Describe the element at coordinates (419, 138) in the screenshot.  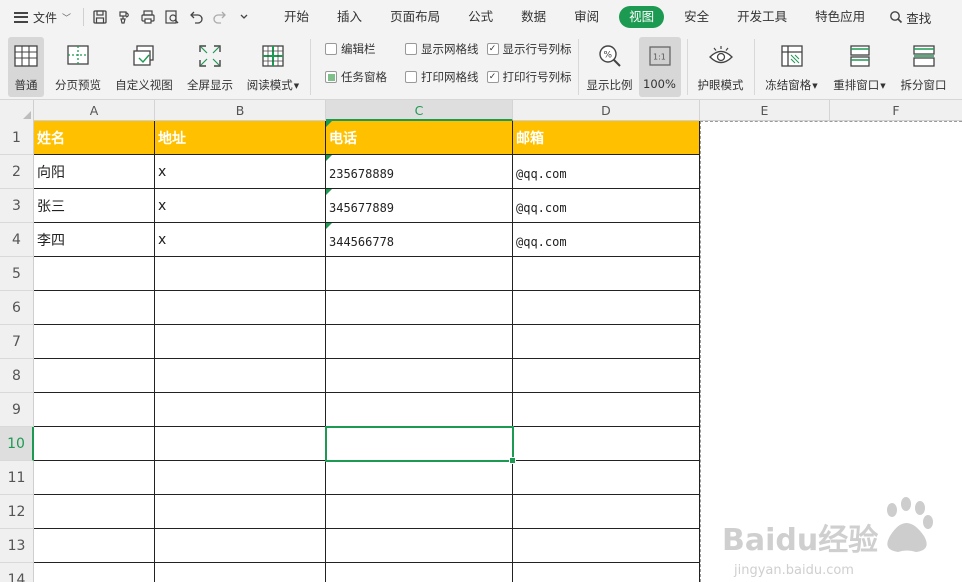
I see `header-cell-c: 电话` at that location.